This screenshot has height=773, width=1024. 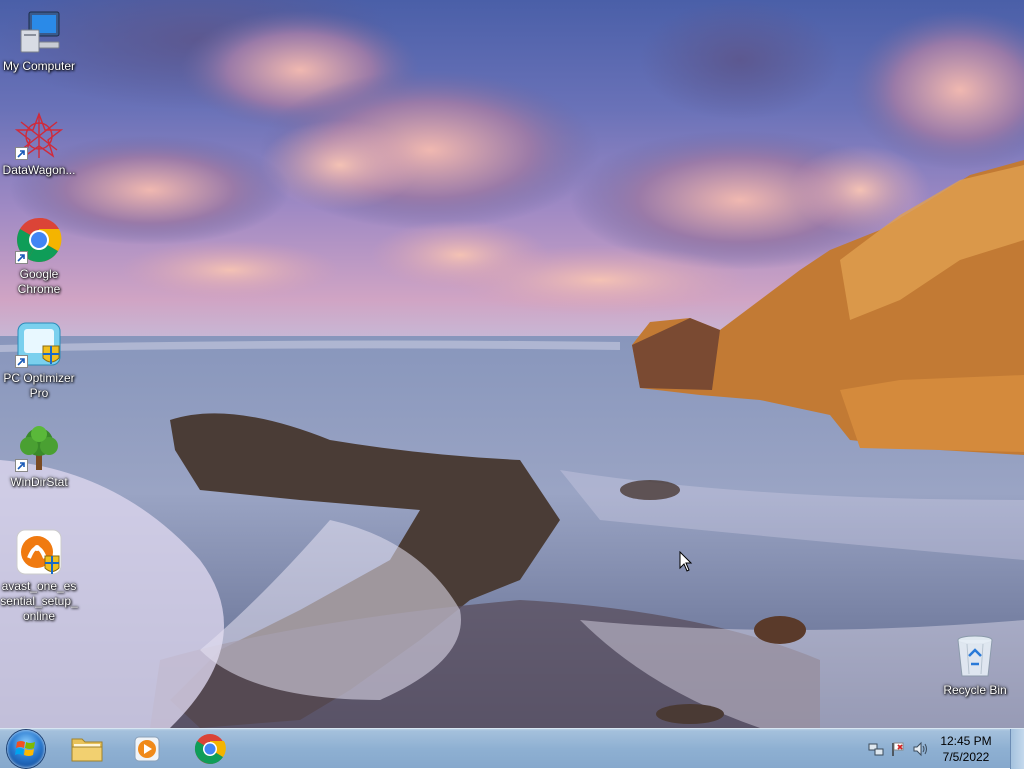 I want to click on desktop-icon-pc-optimizer-pro: PC Optimizer Pro, so click(x=39, y=360).